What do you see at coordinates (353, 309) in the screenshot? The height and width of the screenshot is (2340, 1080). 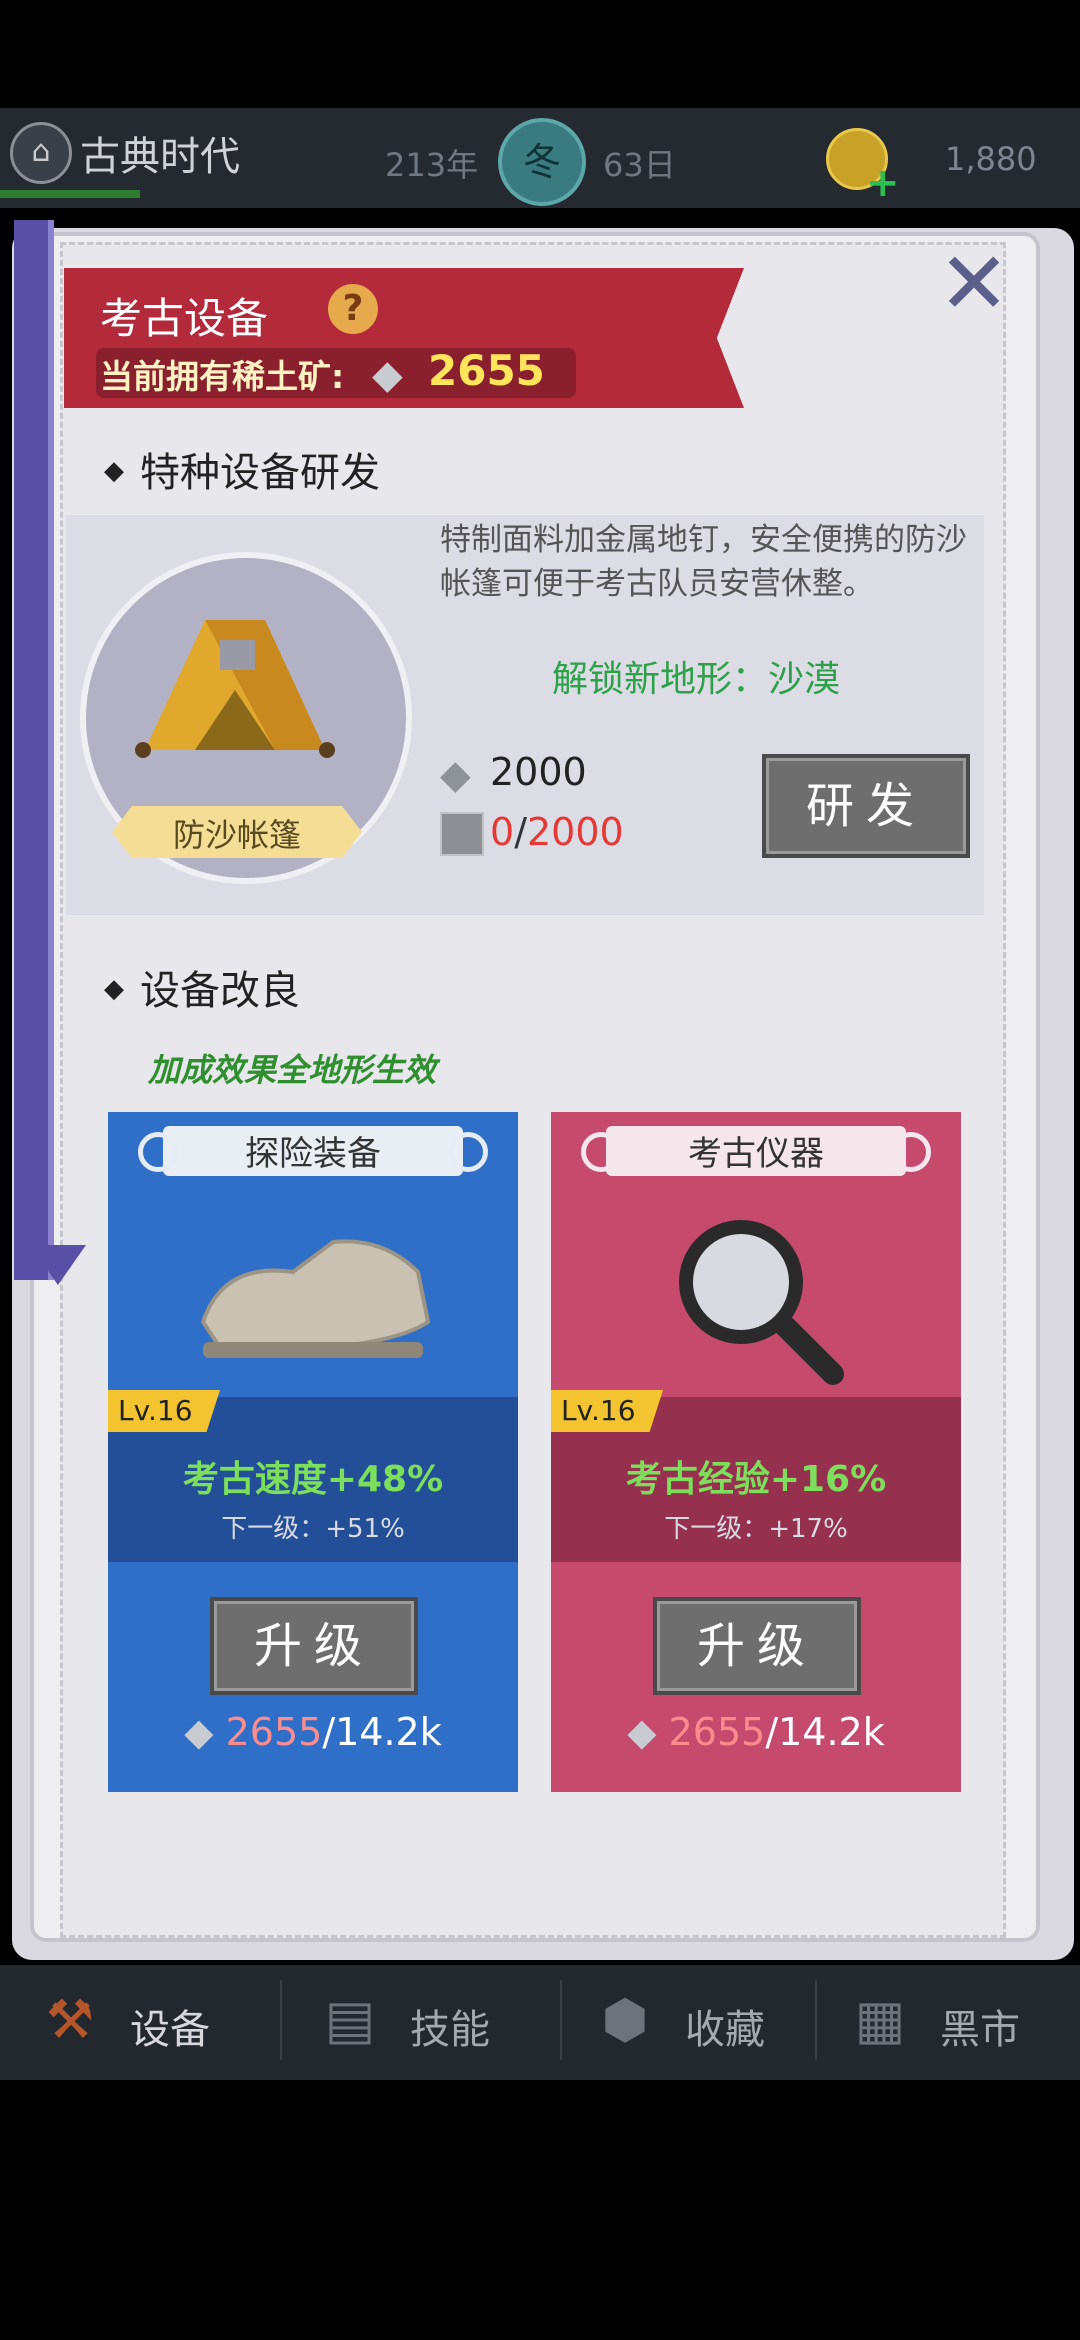 I see `help-icon: ?` at bounding box center [353, 309].